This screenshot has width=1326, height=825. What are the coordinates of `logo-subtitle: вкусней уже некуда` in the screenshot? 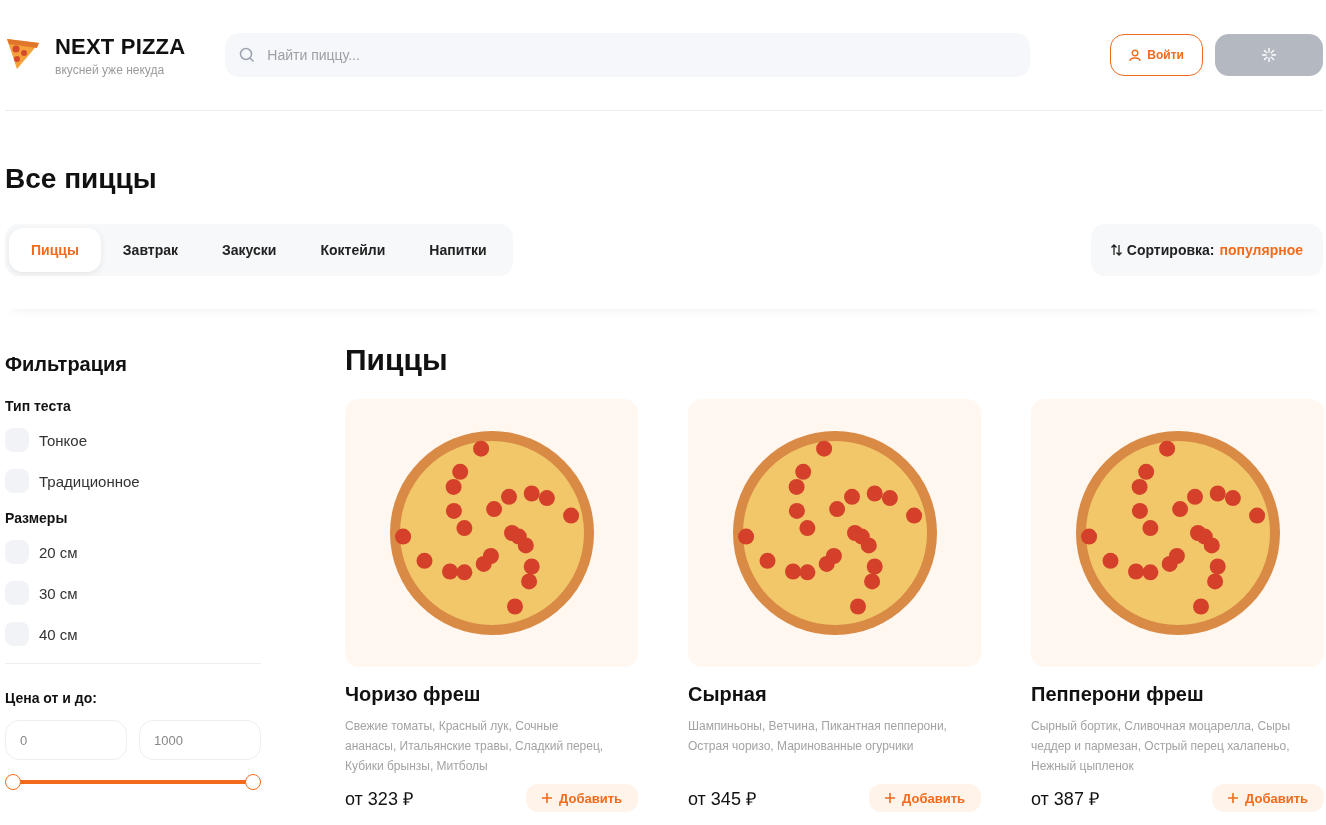 It's located at (110, 69).